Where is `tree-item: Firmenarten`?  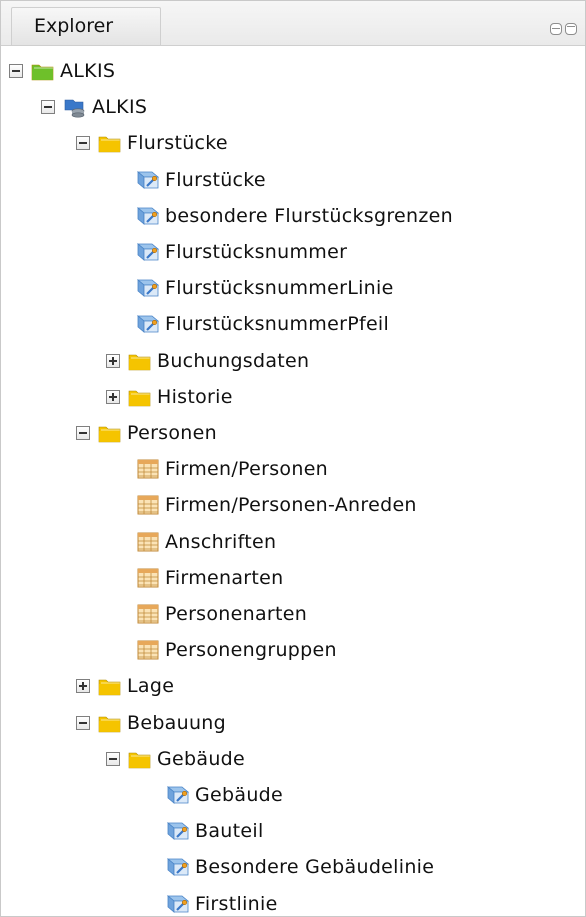
tree-item: Firmenarten is located at coordinates (209, 578).